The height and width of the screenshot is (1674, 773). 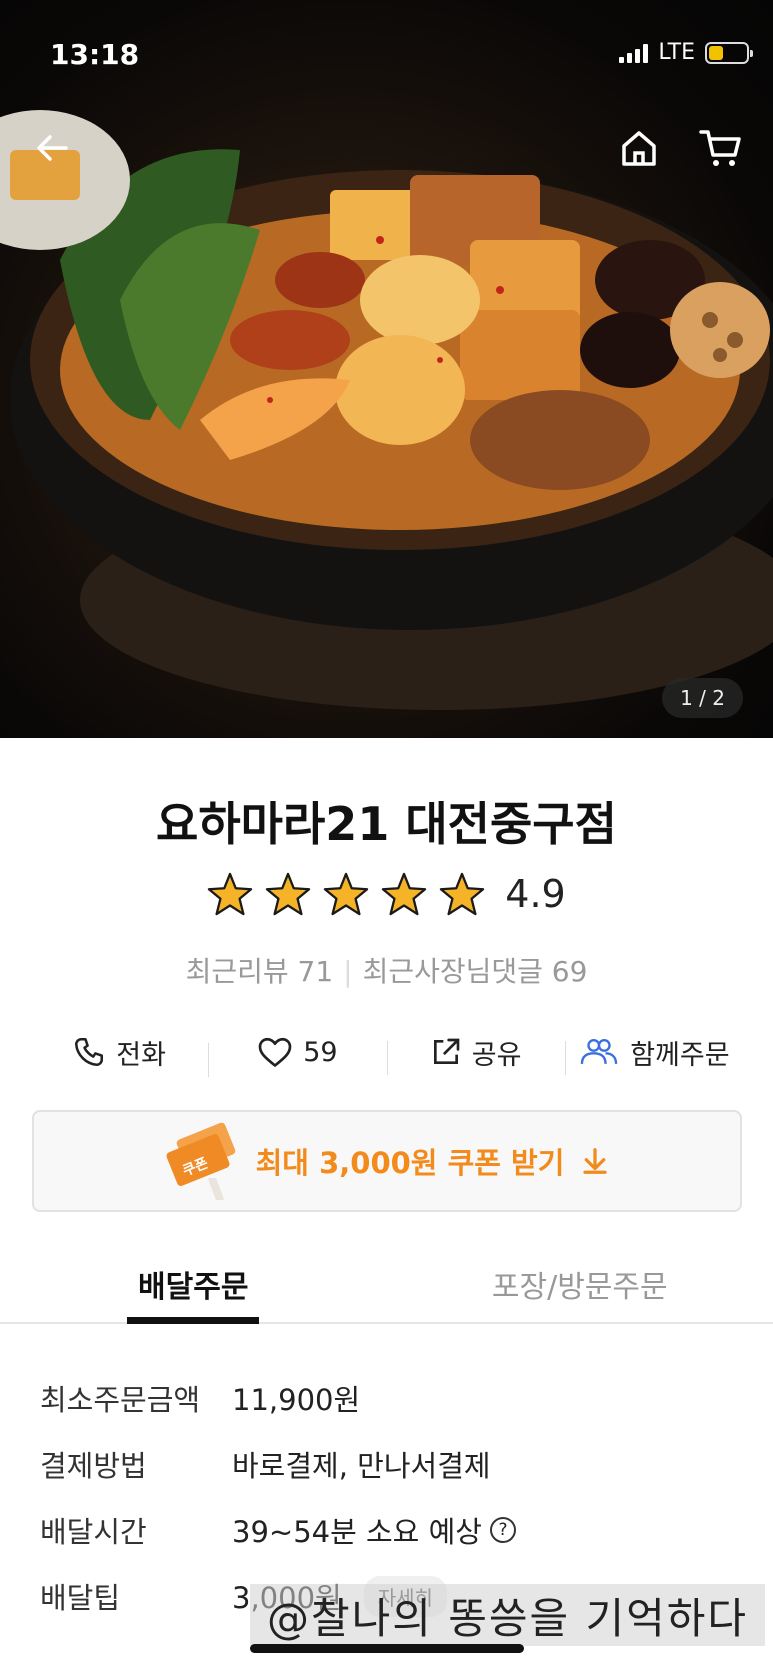 What do you see at coordinates (260, 971) in the screenshot?
I see `recent-reviews-link: 최근리뷰 71` at bounding box center [260, 971].